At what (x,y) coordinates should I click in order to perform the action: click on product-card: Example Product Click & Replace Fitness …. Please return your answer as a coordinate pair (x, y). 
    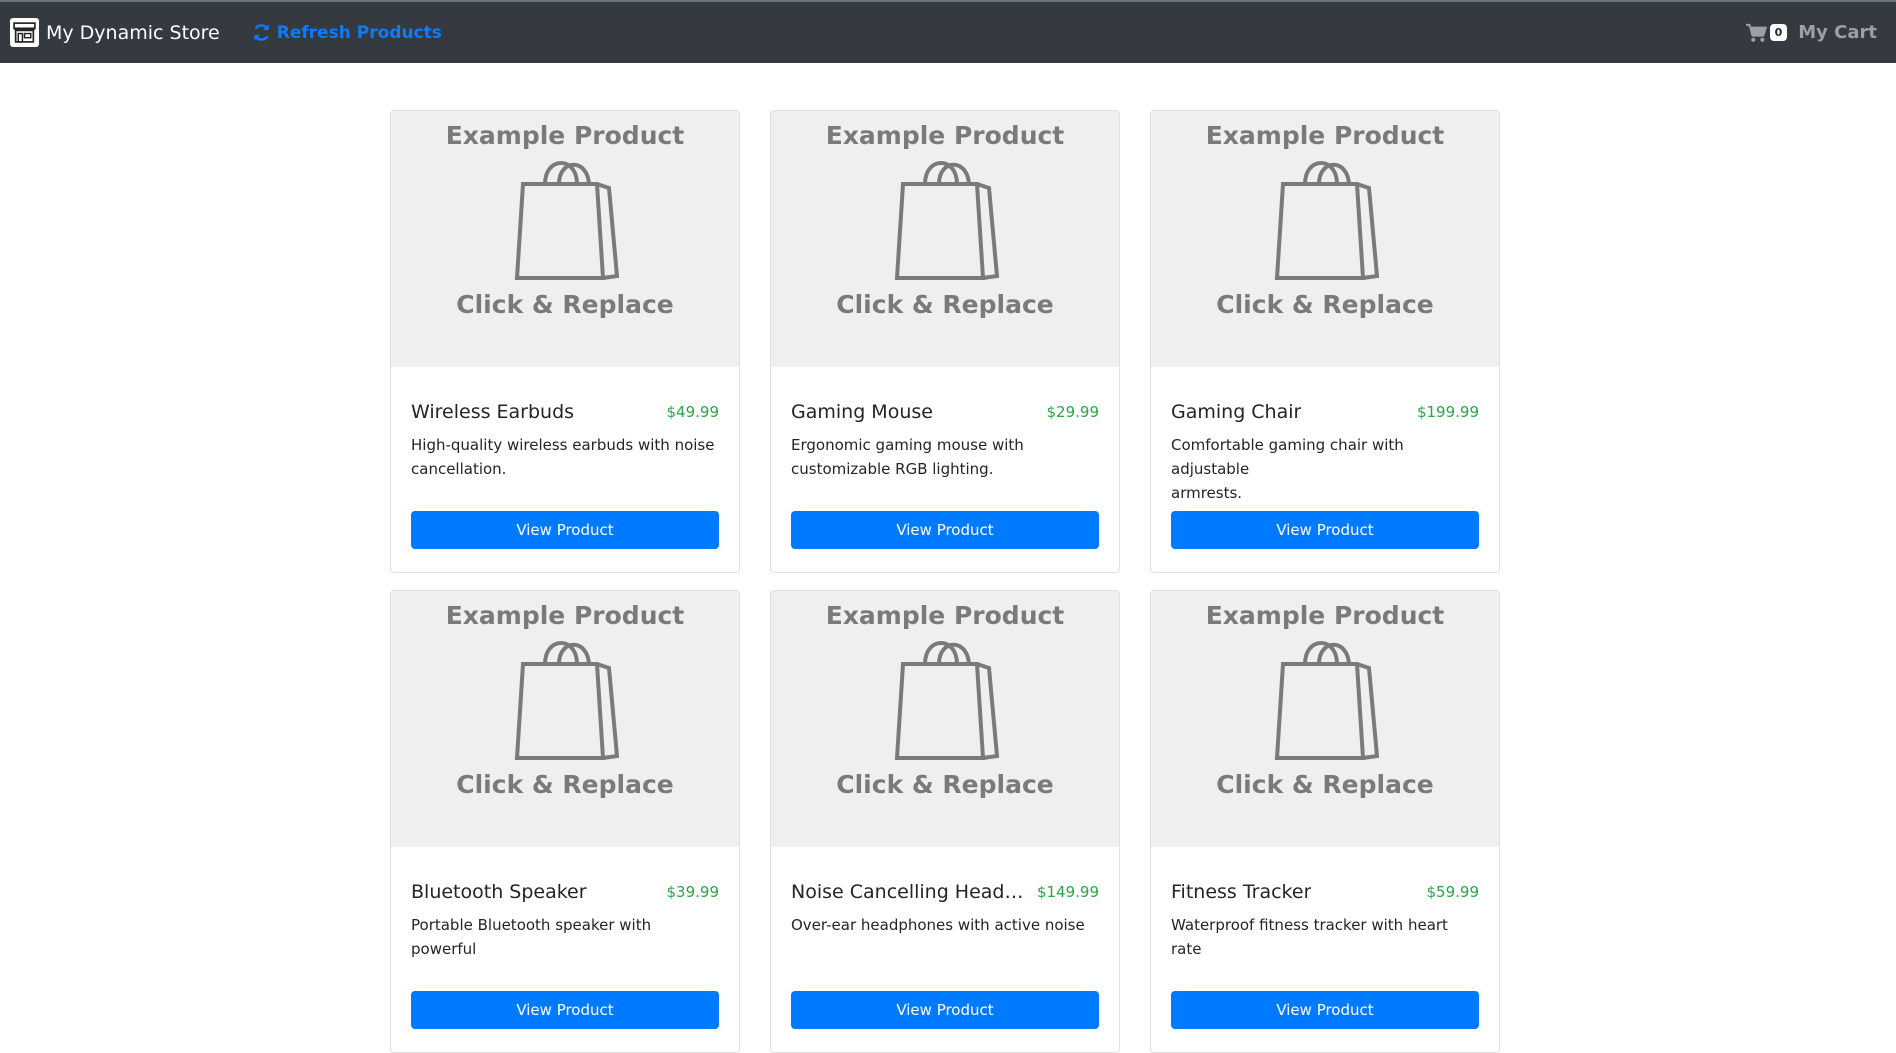
    Looking at the image, I should click on (1325, 821).